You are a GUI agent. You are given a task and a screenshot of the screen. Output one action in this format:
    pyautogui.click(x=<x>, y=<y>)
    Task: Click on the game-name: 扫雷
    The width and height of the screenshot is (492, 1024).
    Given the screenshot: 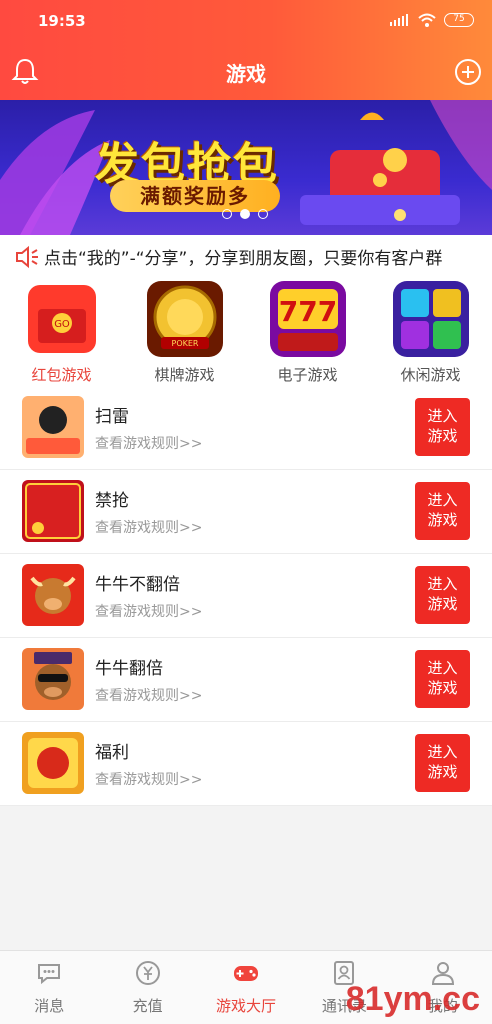 What is the action you would take?
    pyautogui.click(x=112, y=417)
    